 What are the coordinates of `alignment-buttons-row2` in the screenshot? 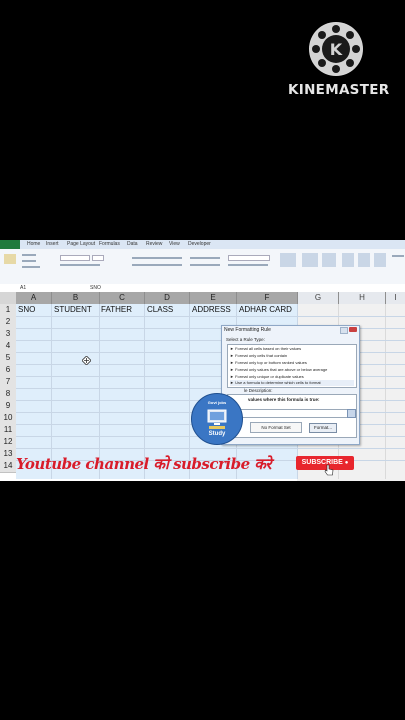 It's located at (157, 265).